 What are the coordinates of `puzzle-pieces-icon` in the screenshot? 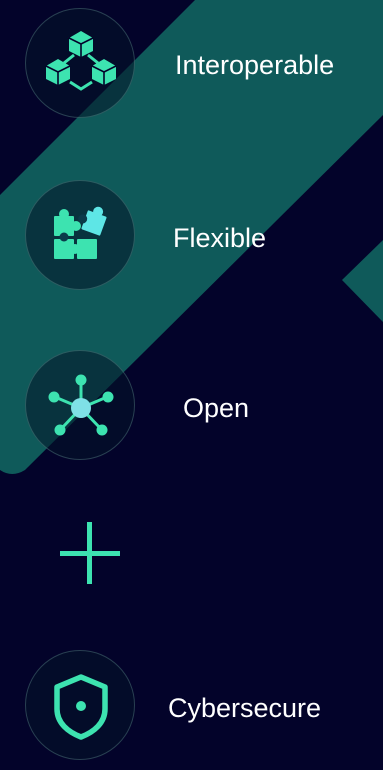 It's located at (80, 232).